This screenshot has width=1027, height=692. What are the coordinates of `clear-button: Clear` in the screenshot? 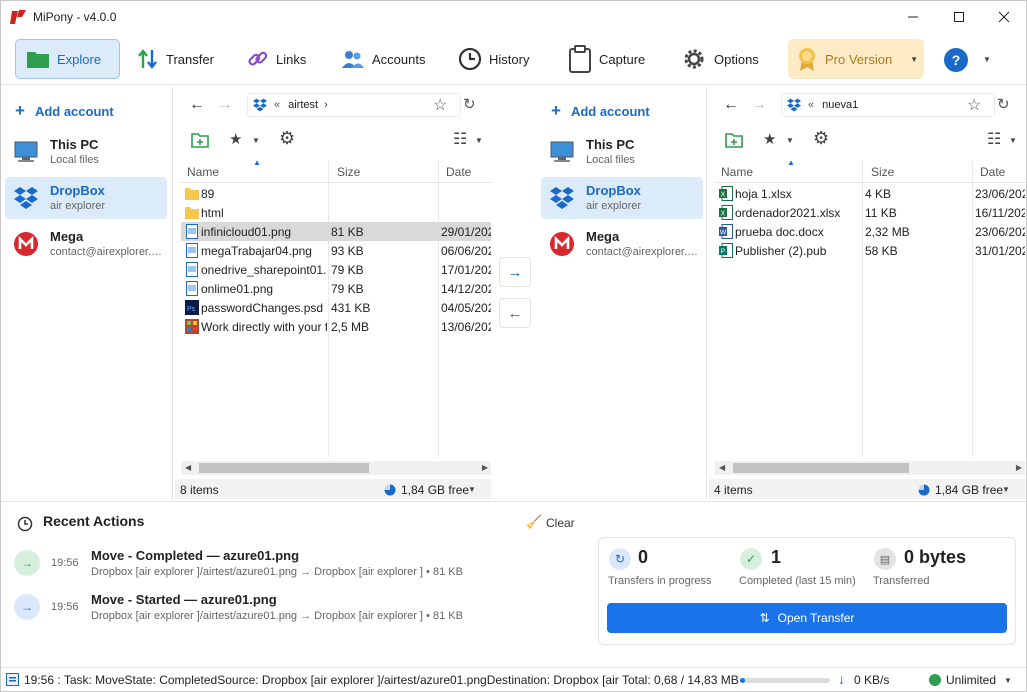 It's located at (560, 523).